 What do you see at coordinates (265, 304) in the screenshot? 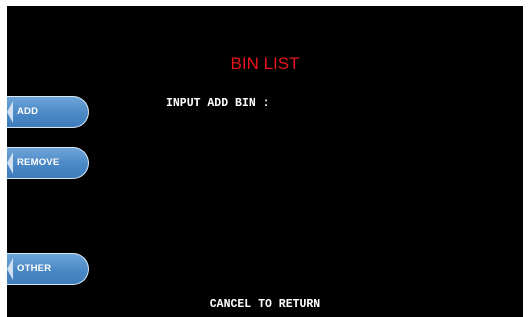
I see `cancel-instruction: CANCEL TO RETURN` at bounding box center [265, 304].